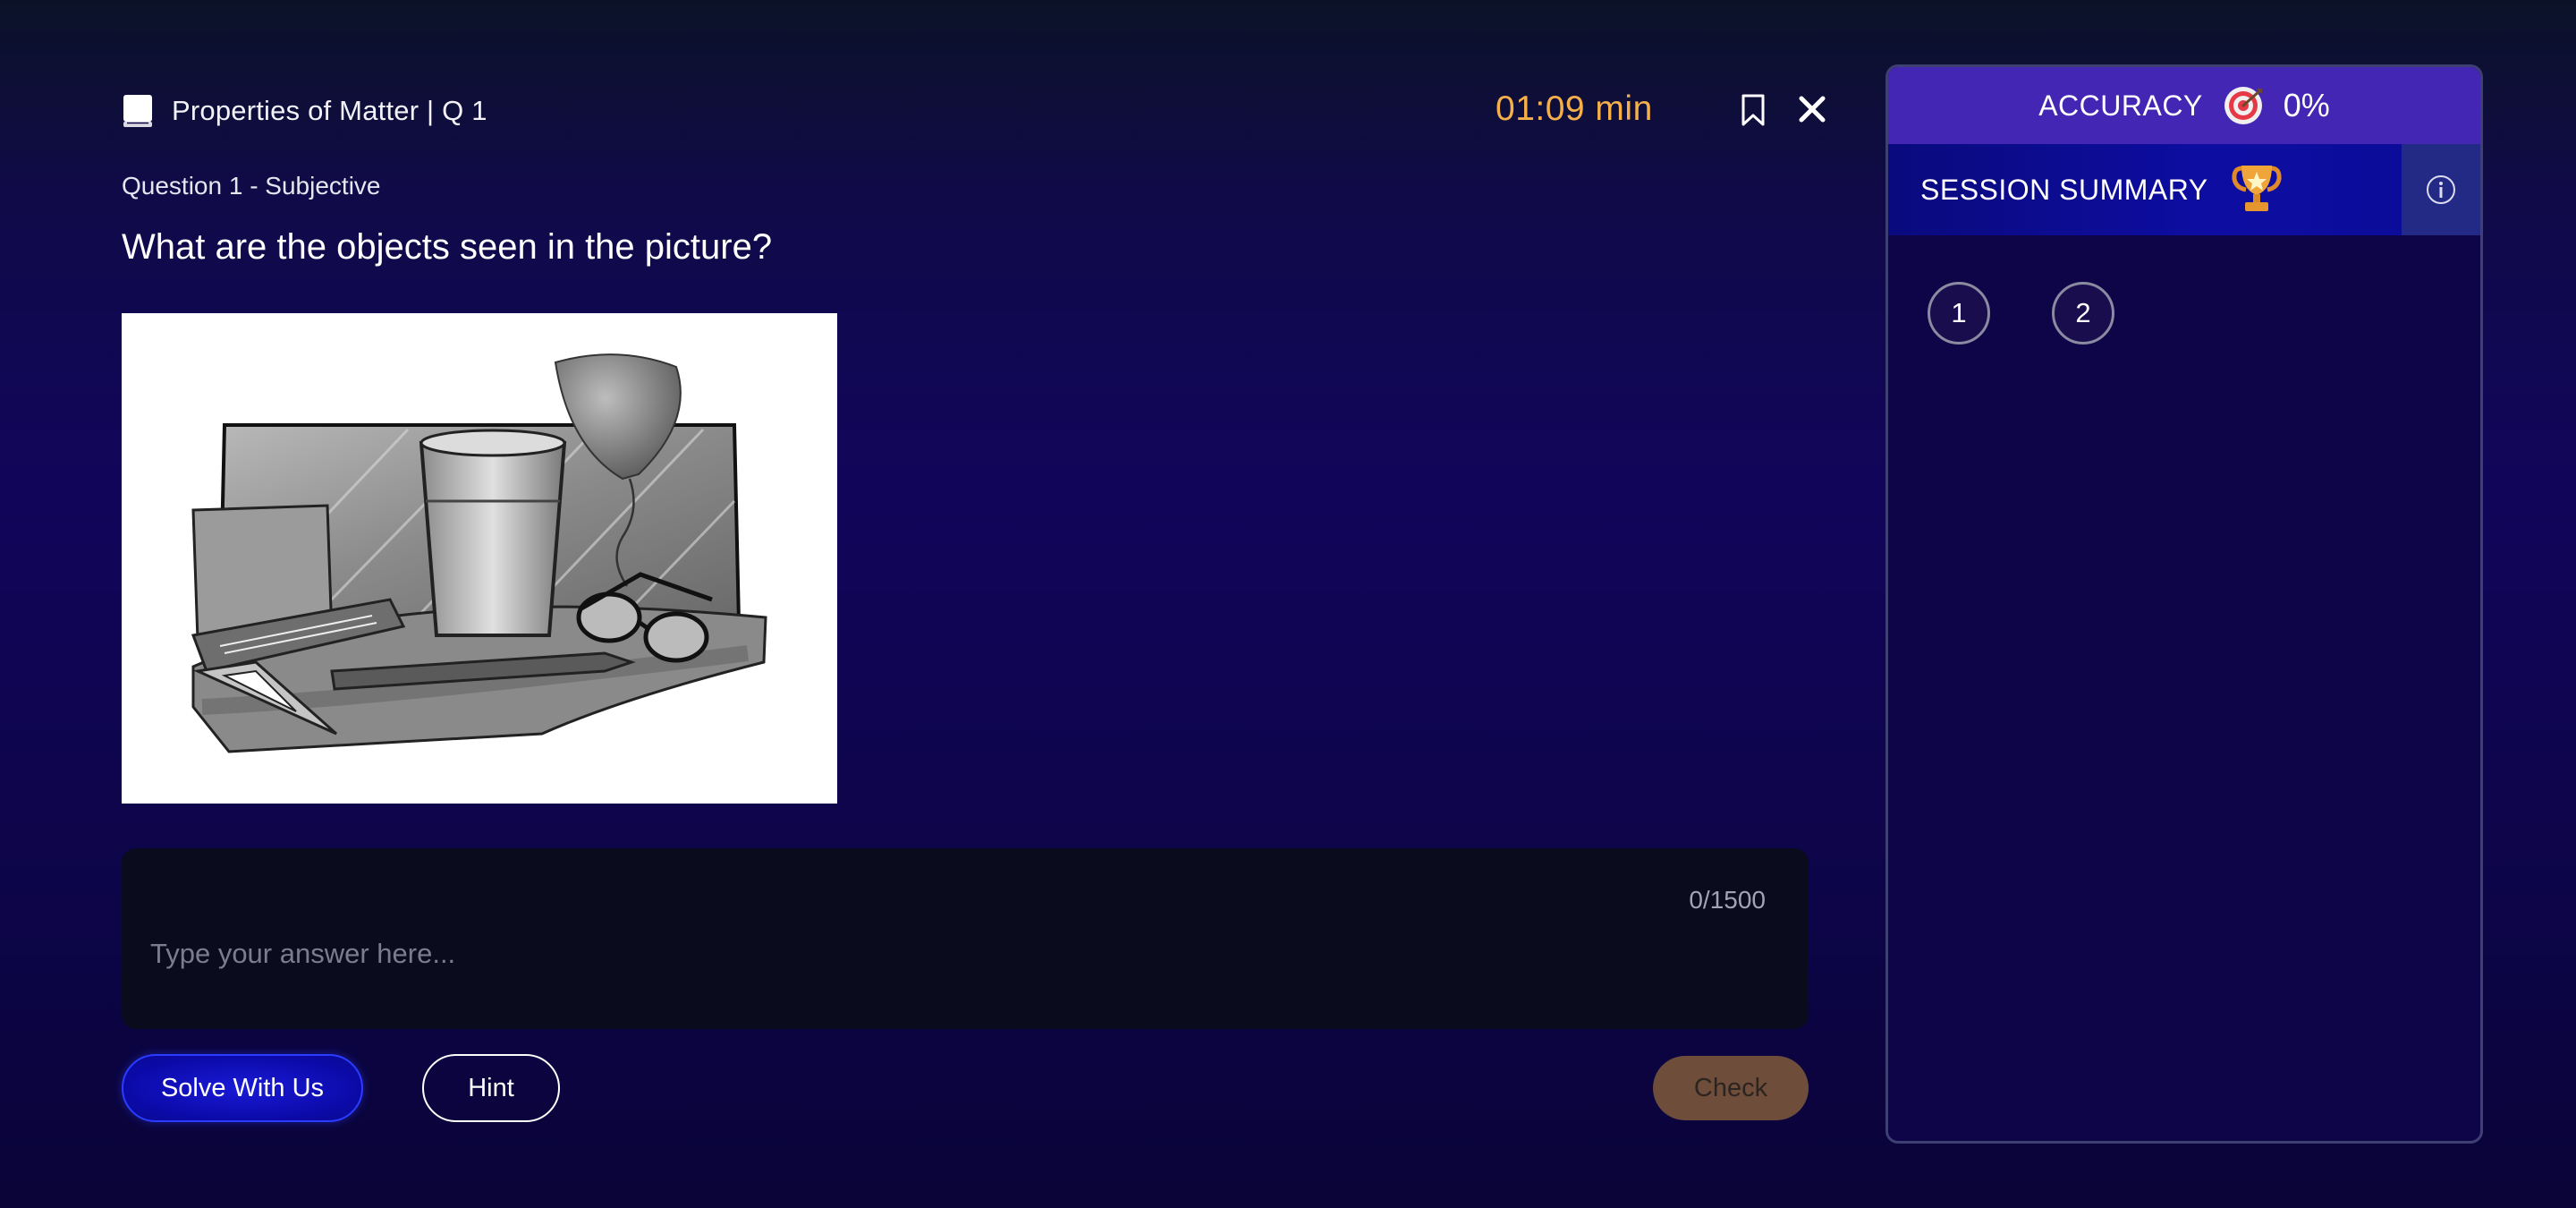 The image size is (2576, 1208). I want to click on char-count: 0/1500, so click(1727, 900).